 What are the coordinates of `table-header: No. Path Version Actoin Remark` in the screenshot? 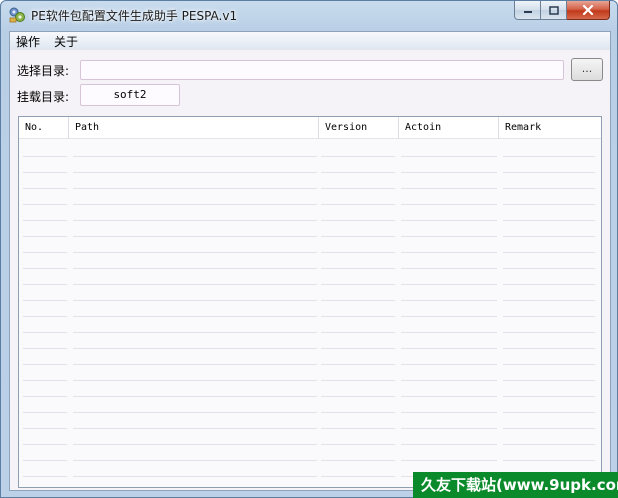 It's located at (310, 128).